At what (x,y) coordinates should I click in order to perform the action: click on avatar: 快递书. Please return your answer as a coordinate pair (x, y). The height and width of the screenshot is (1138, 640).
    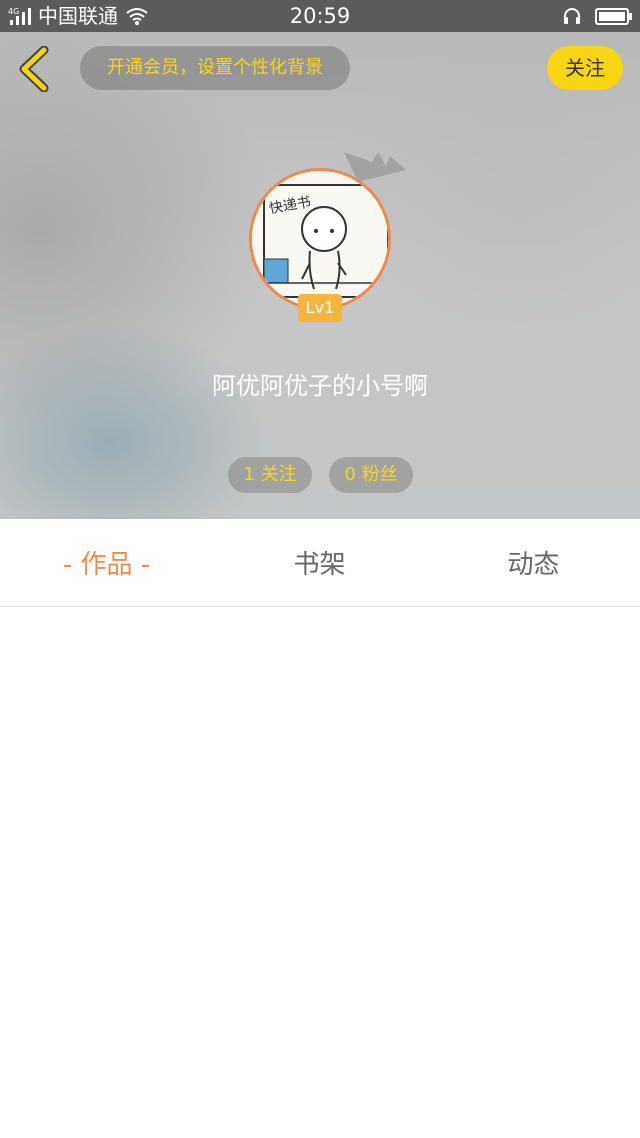
    Looking at the image, I should click on (320, 239).